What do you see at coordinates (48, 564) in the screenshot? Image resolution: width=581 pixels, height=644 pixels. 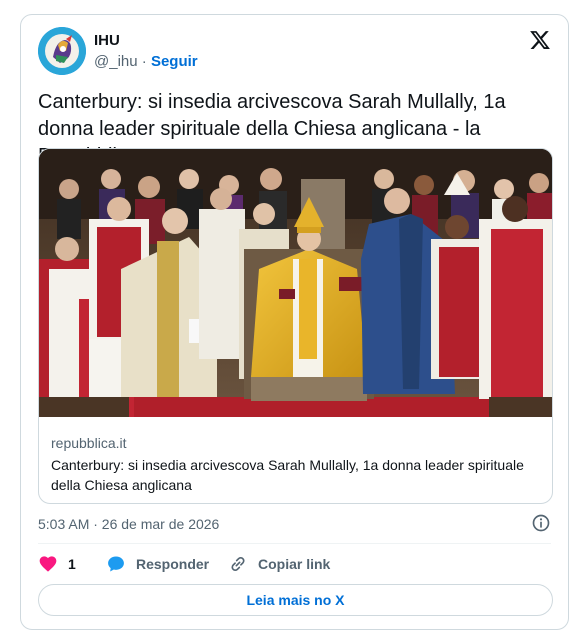 I see `heart-icon` at bounding box center [48, 564].